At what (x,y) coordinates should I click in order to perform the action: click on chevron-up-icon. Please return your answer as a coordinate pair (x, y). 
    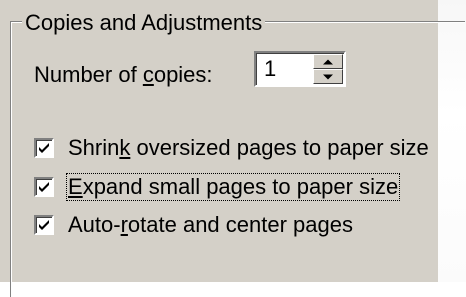
    Looking at the image, I should click on (328, 61).